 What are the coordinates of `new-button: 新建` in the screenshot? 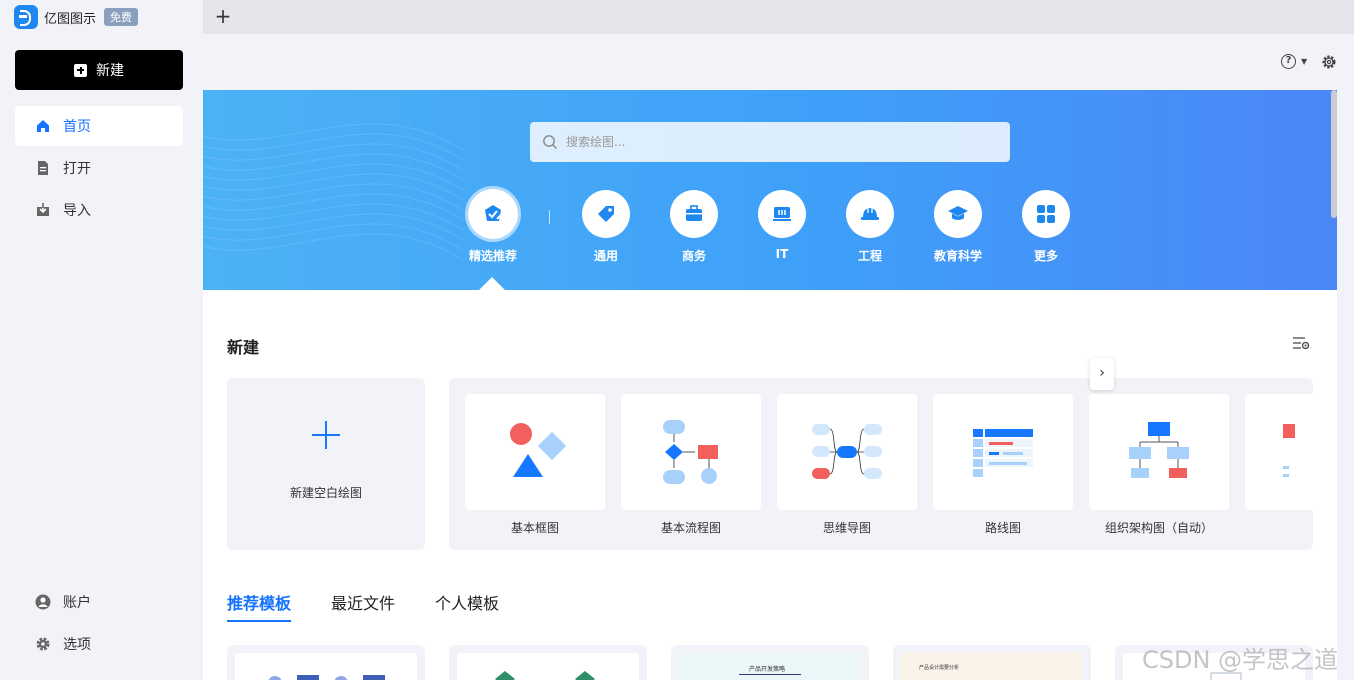 It's located at (99, 70).